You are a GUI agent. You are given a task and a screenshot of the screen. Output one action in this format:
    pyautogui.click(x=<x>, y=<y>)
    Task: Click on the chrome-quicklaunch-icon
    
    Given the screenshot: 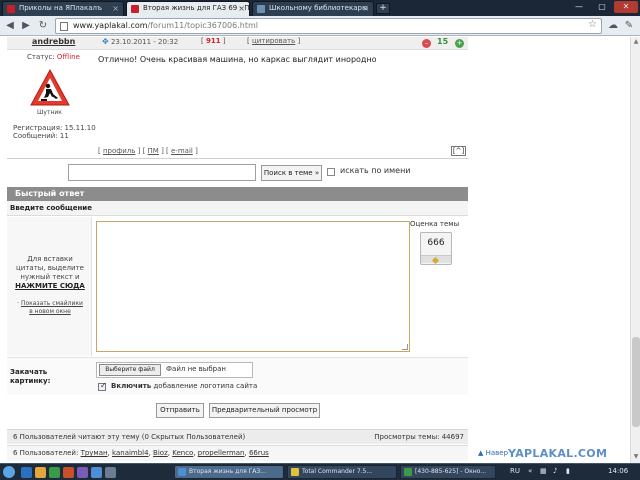 What is the action you would take?
    pyautogui.click(x=96, y=472)
    